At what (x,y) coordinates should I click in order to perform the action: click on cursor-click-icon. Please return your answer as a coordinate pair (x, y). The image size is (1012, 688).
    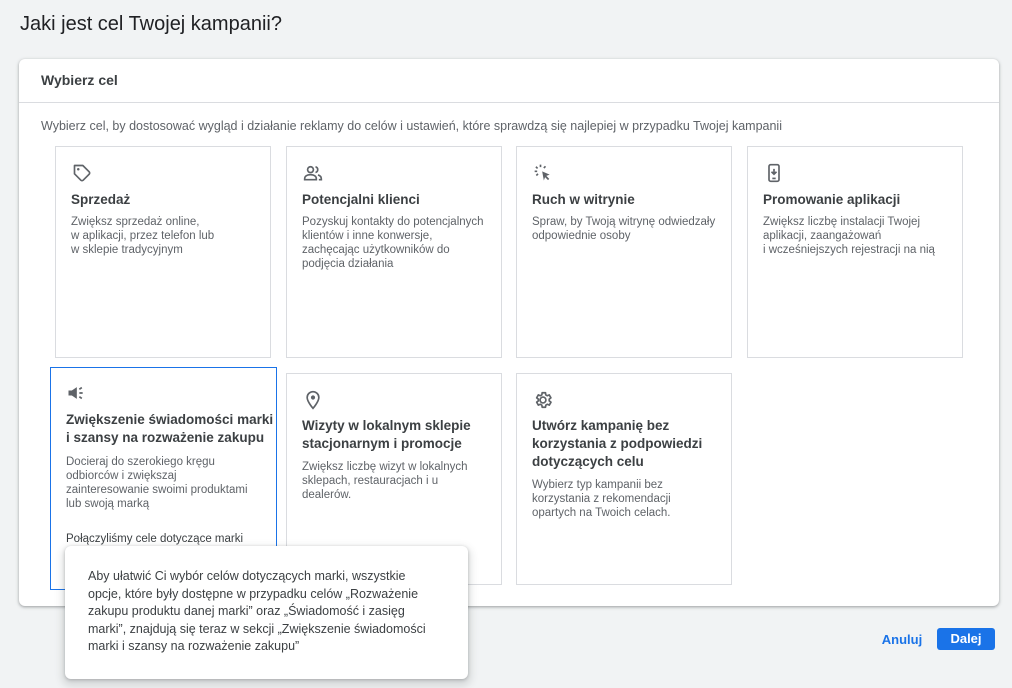
    Looking at the image, I should click on (543, 173).